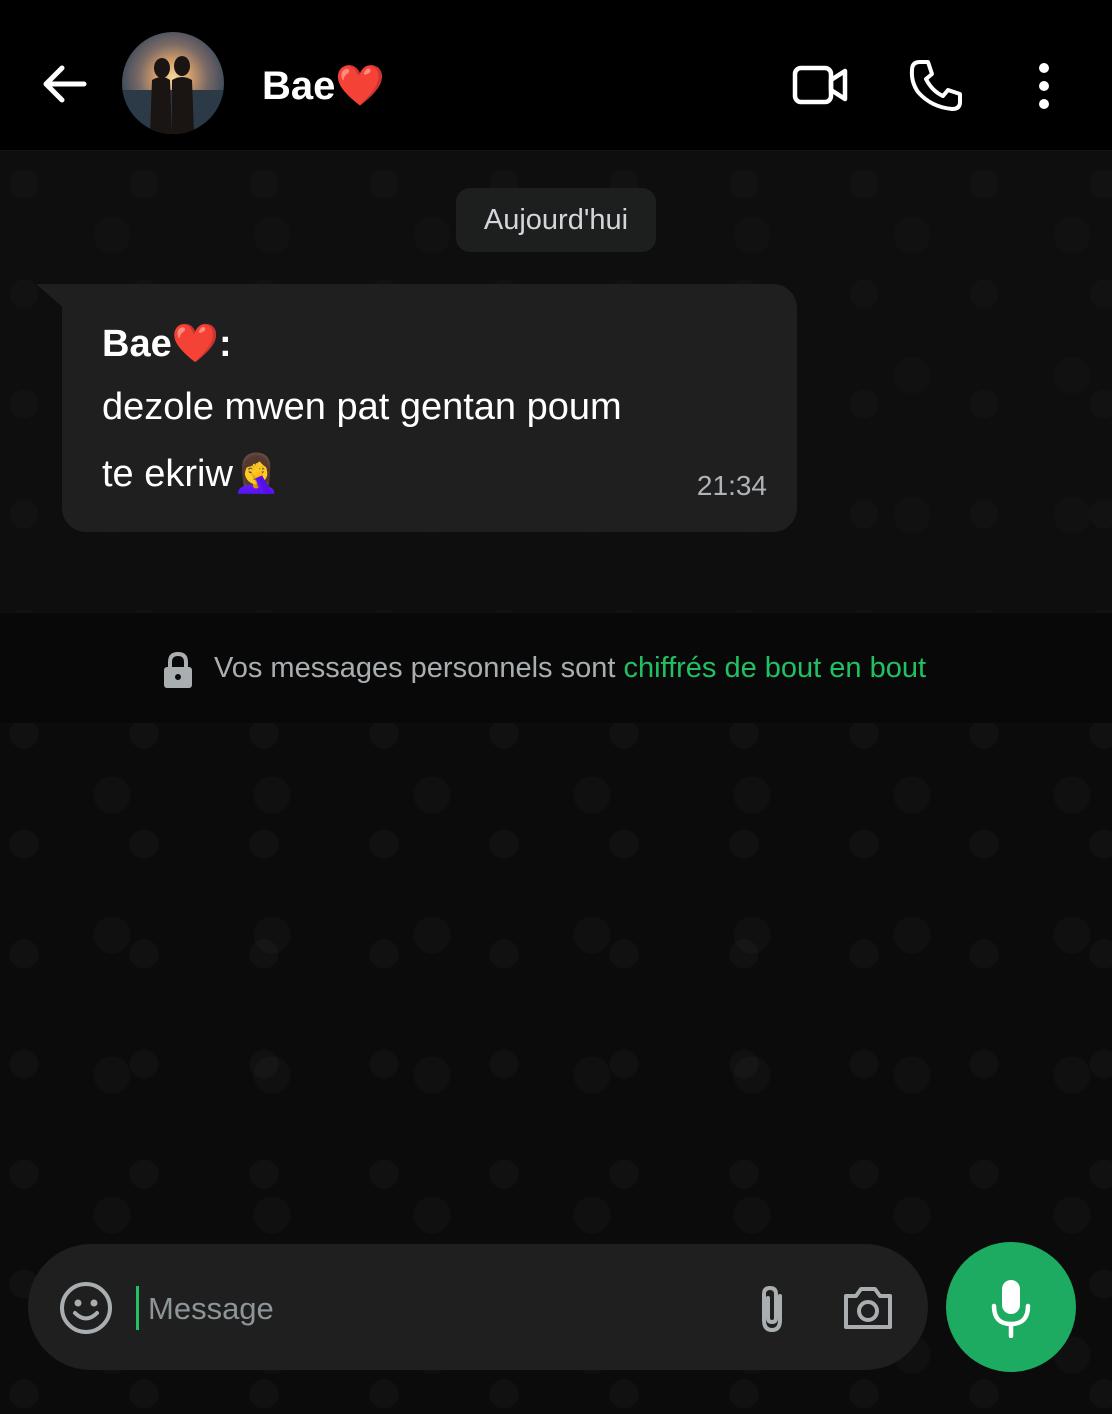 The width and height of the screenshot is (1112, 1414). What do you see at coordinates (178, 669) in the screenshot?
I see `lock-icon` at bounding box center [178, 669].